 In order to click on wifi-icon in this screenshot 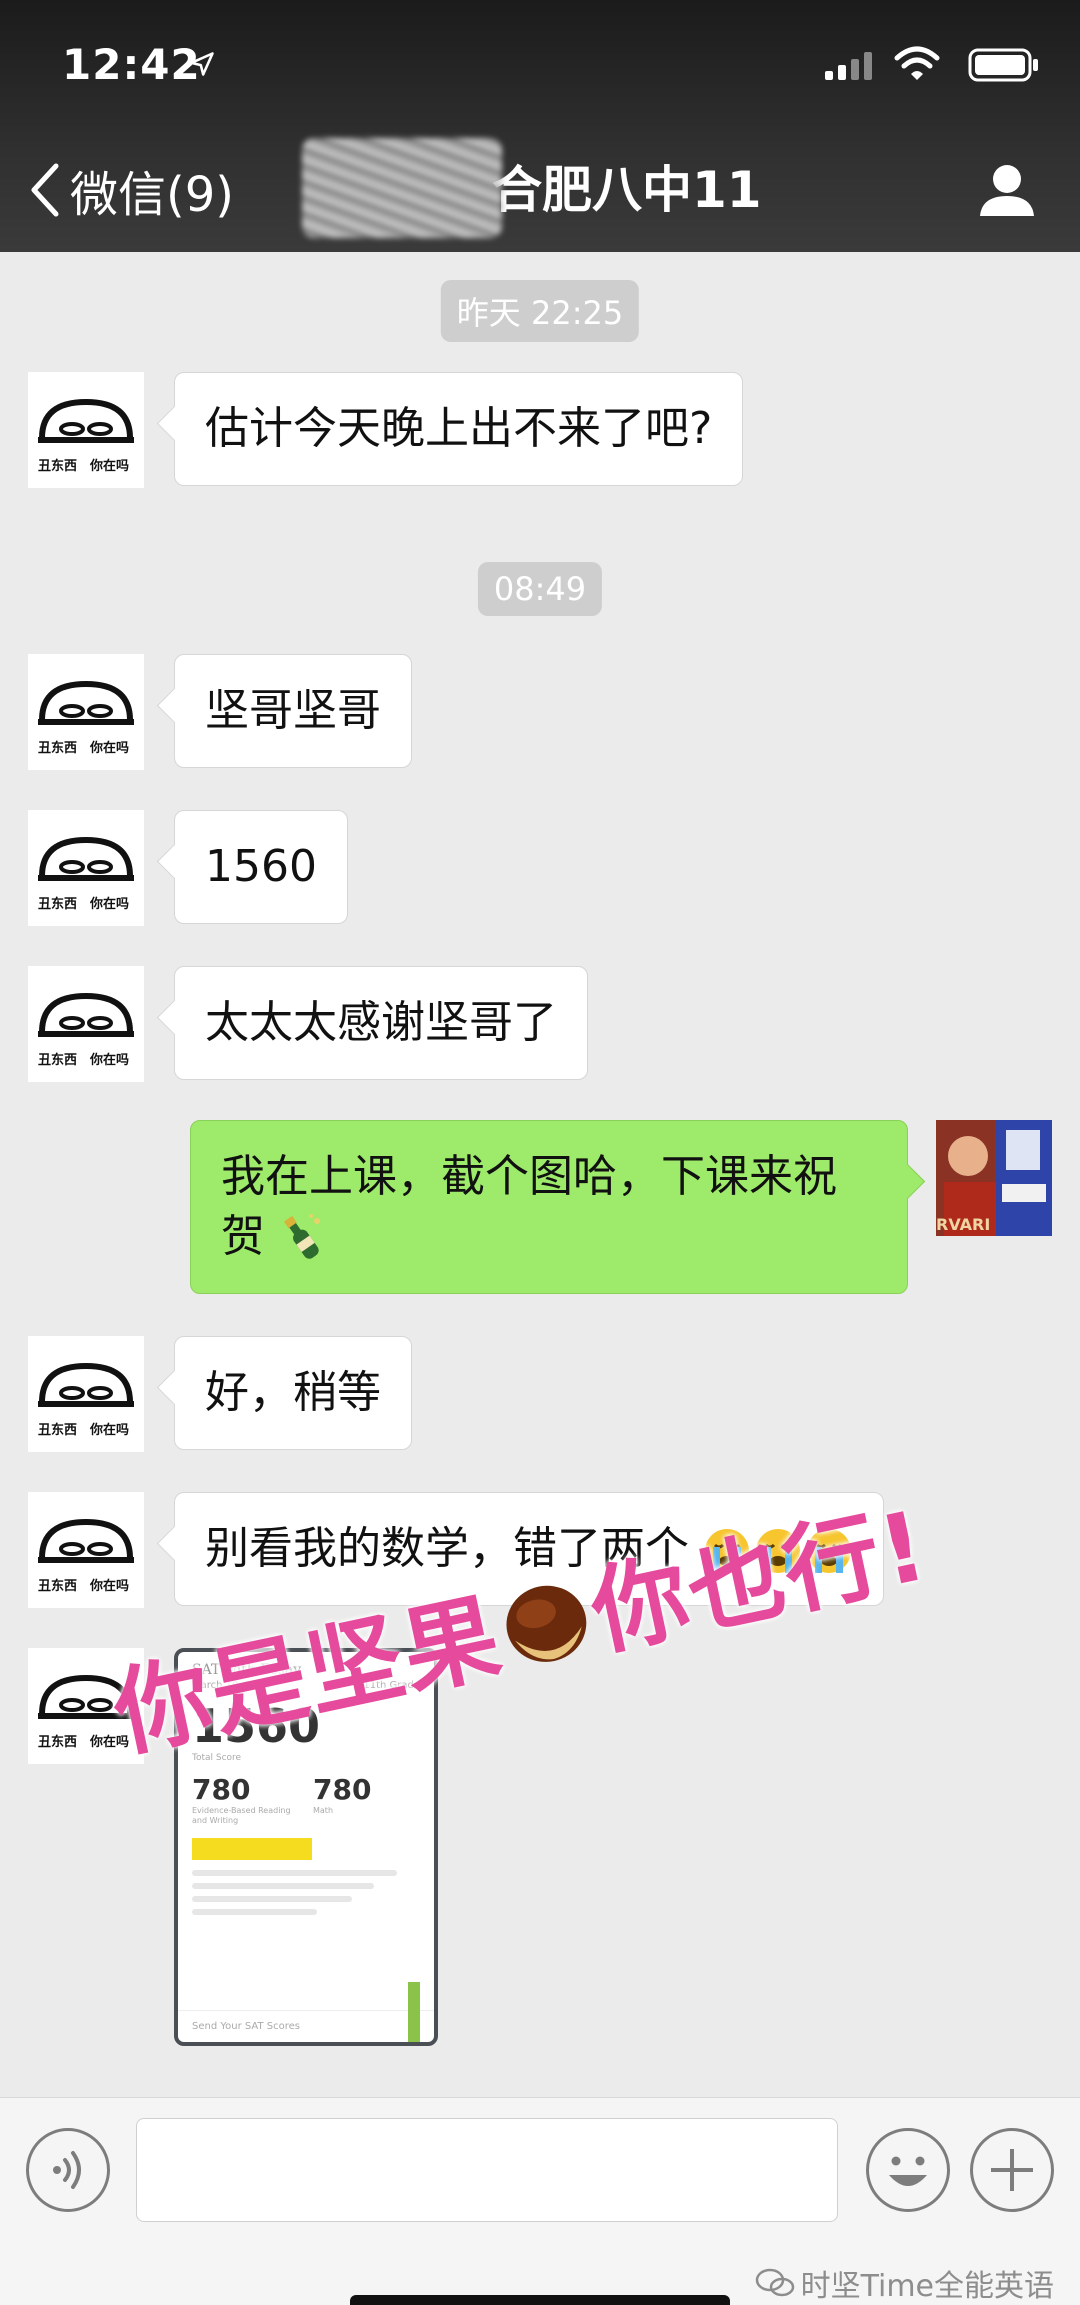, I will do `click(917, 63)`.